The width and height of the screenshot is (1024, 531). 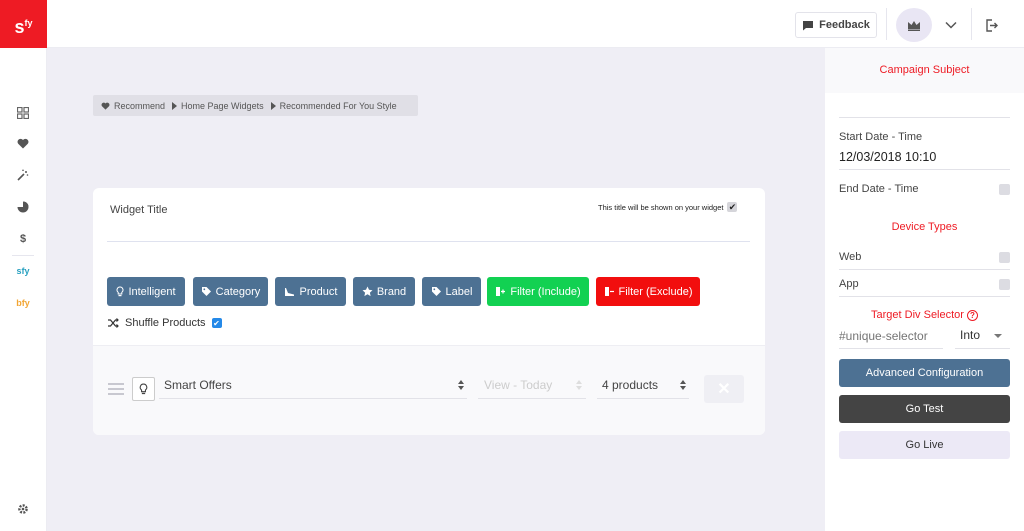 I want to click on category-button: Category, so click(x=230, y=291).